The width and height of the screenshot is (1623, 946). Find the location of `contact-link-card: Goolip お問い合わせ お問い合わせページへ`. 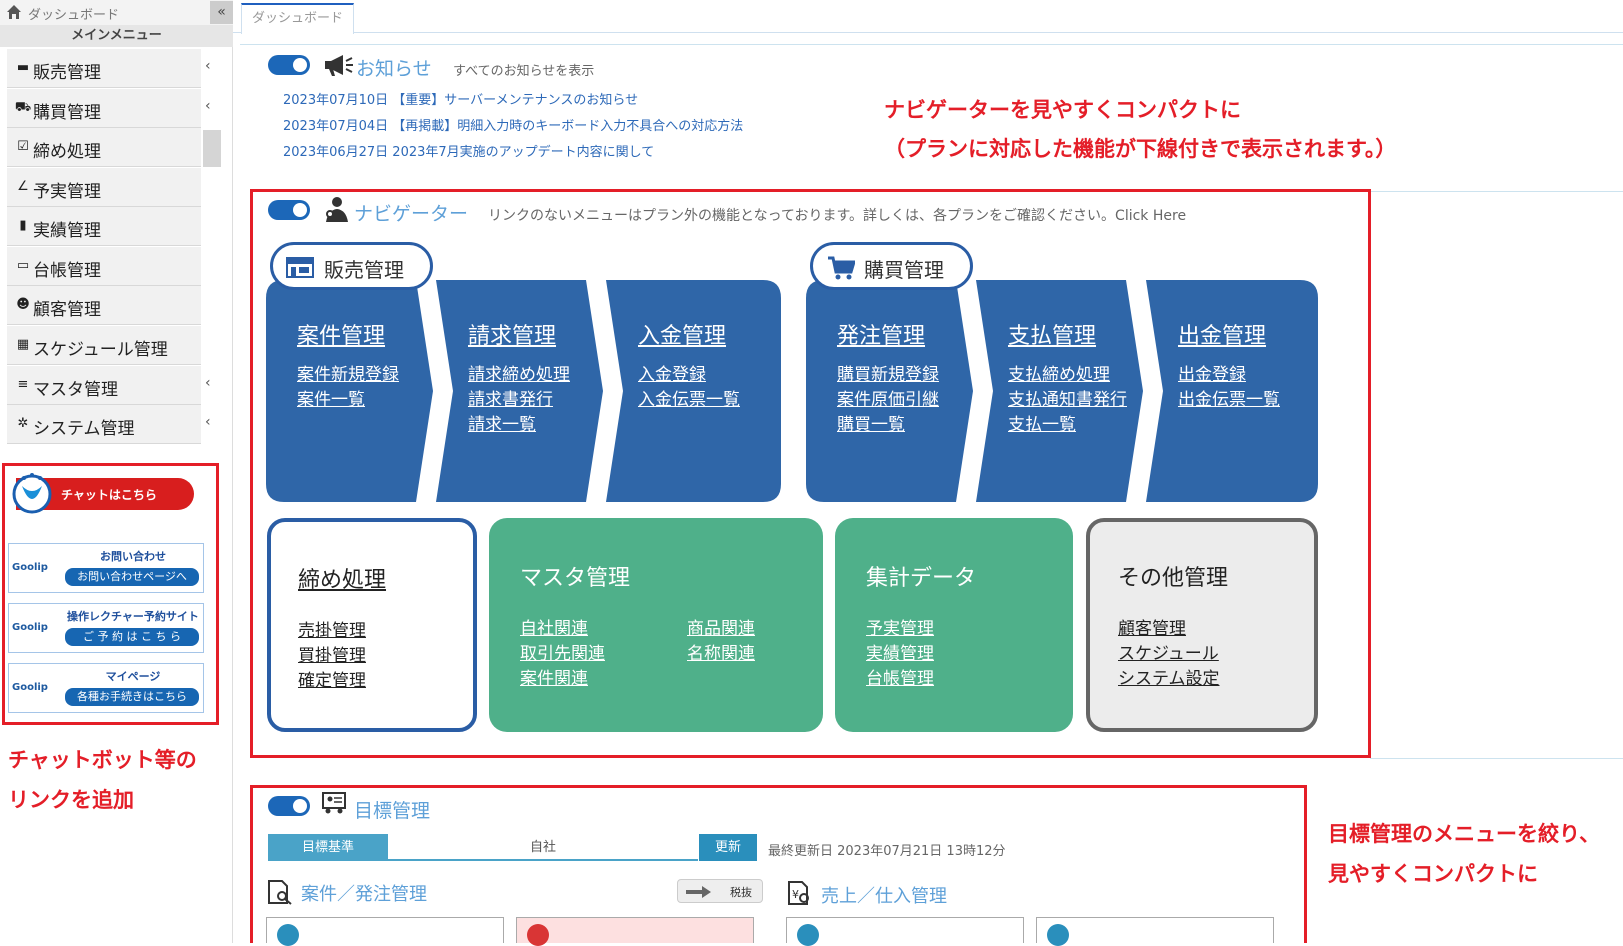

contact-link-card: Goolip お問い合わせ お問い合わせページへ is located at coordinates (106, 568).